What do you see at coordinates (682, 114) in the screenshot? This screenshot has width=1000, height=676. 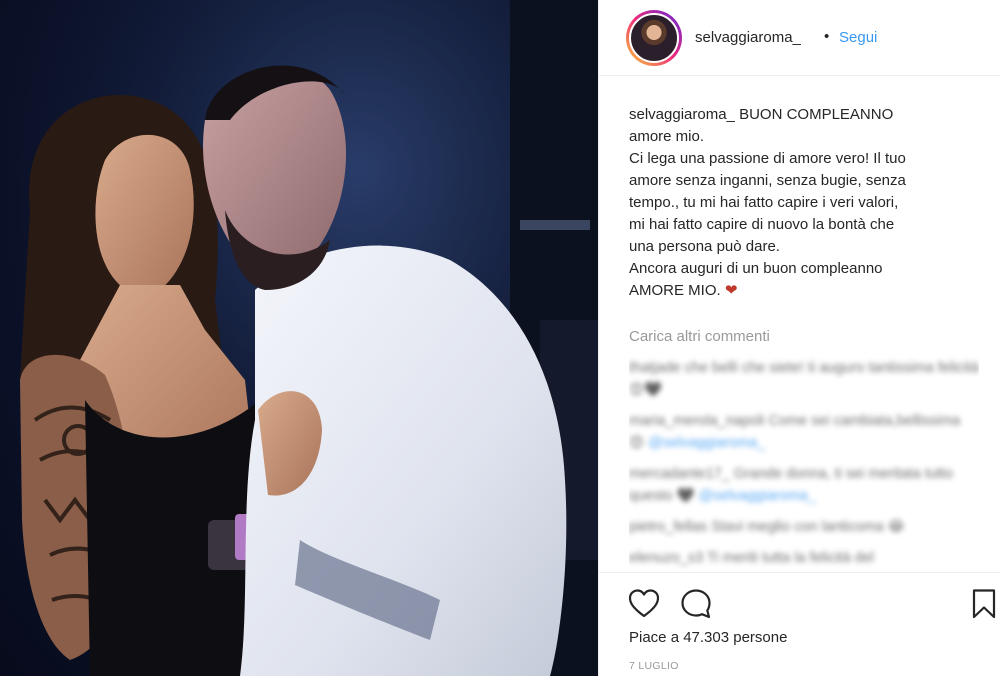 I see `caption-username: selvaggiaroma_` at bounding box center [682, 114].